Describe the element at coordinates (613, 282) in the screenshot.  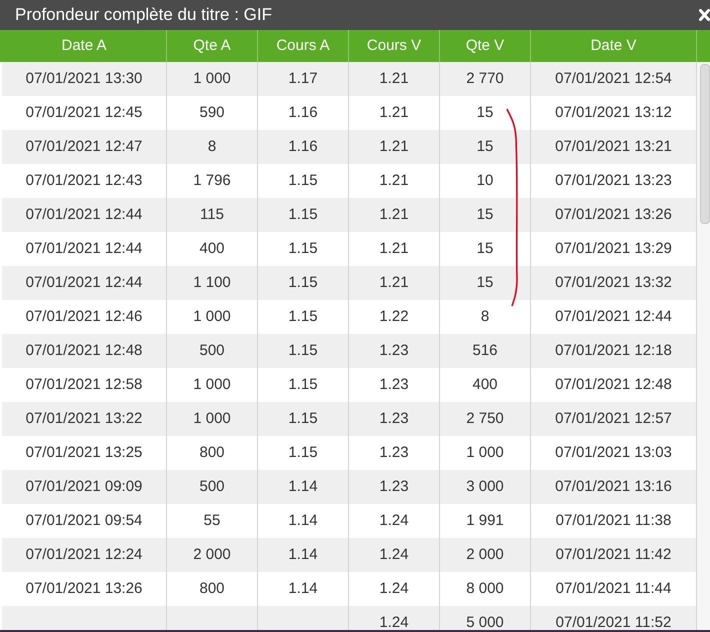
I see `table-cell-text: 07/01/2021 13:32` at that location.